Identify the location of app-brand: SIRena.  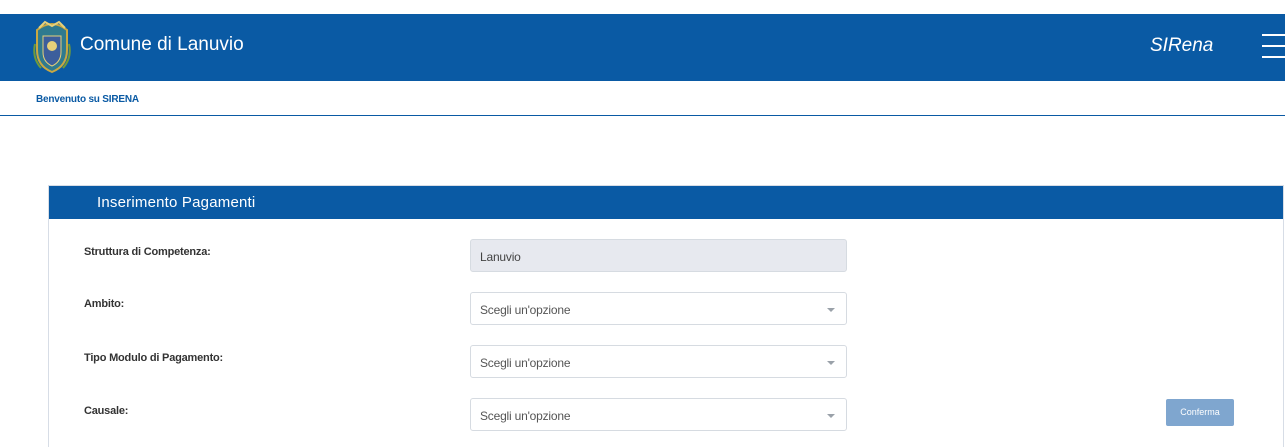
(1182, 45).